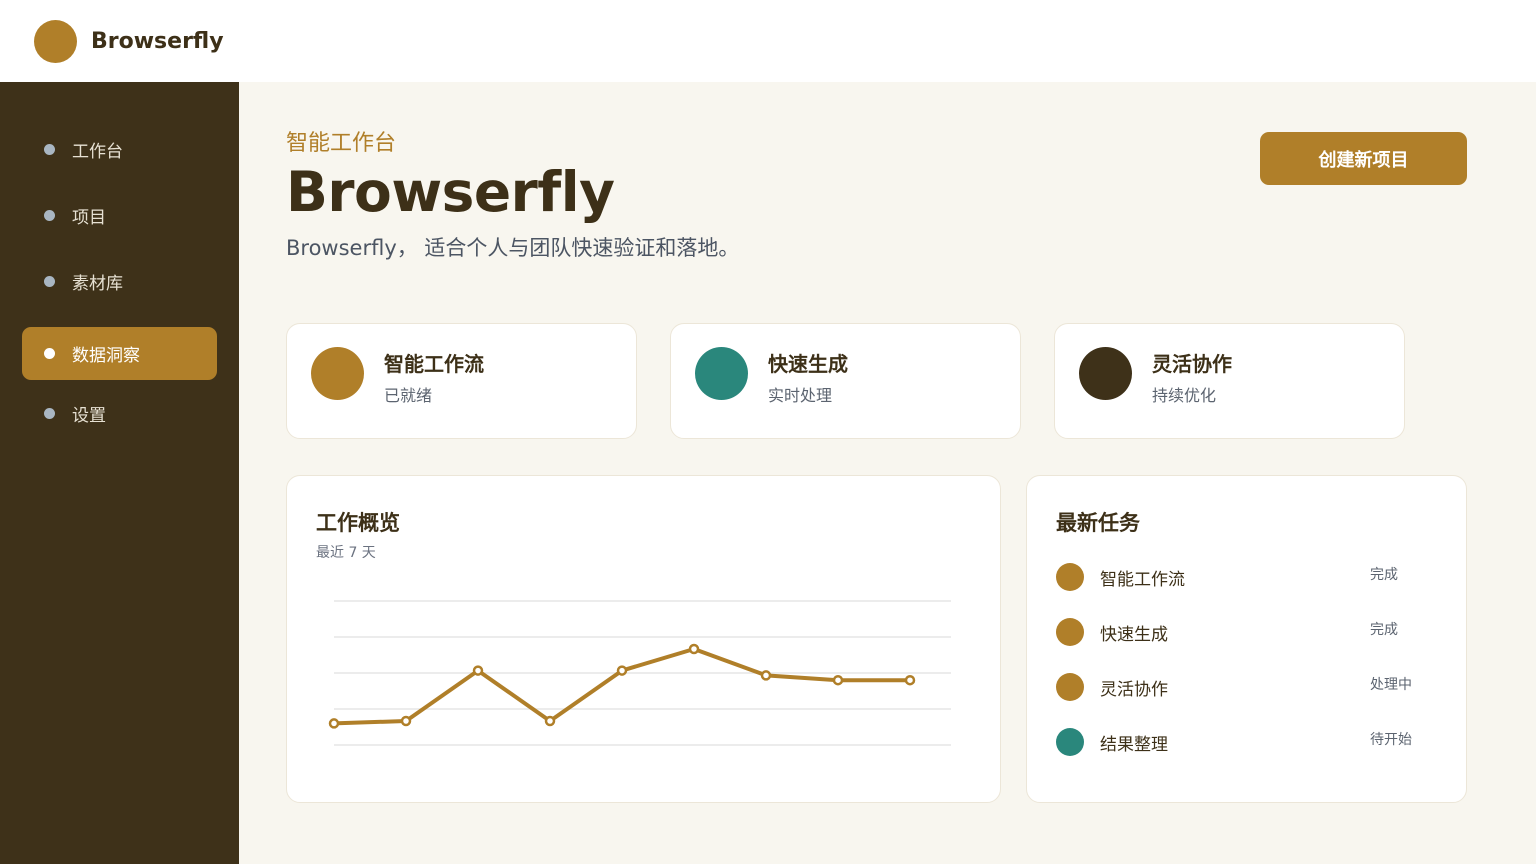 This screenshot has width=1536, height=864. I want to click on stat-title: 灵活协作, so click(1192, 364).